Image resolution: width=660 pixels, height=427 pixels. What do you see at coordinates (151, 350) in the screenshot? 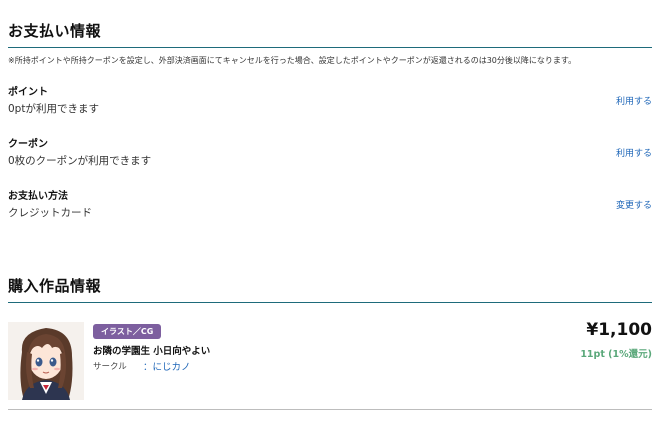
I see `product-title: お隣の学園生 小日向やよい` at bounding box center [151, 350].